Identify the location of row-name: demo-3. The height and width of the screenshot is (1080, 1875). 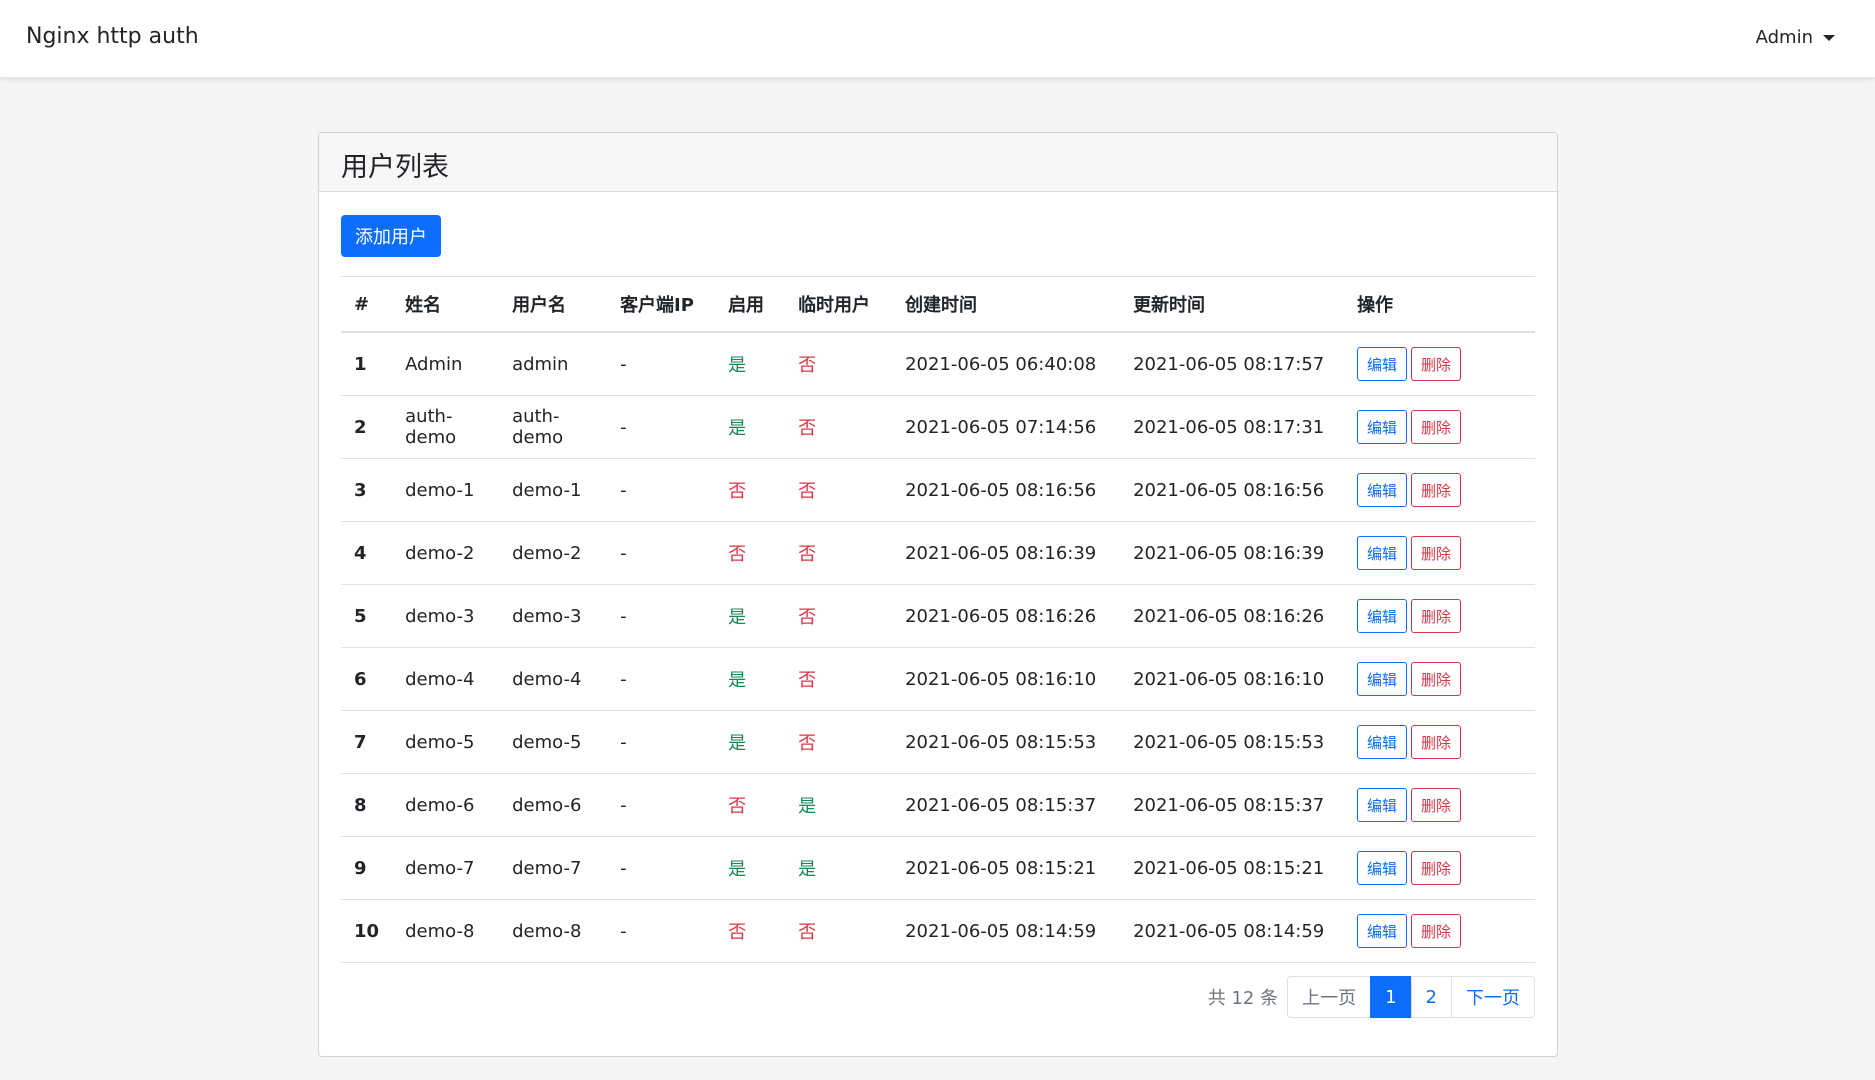
(446, 616).